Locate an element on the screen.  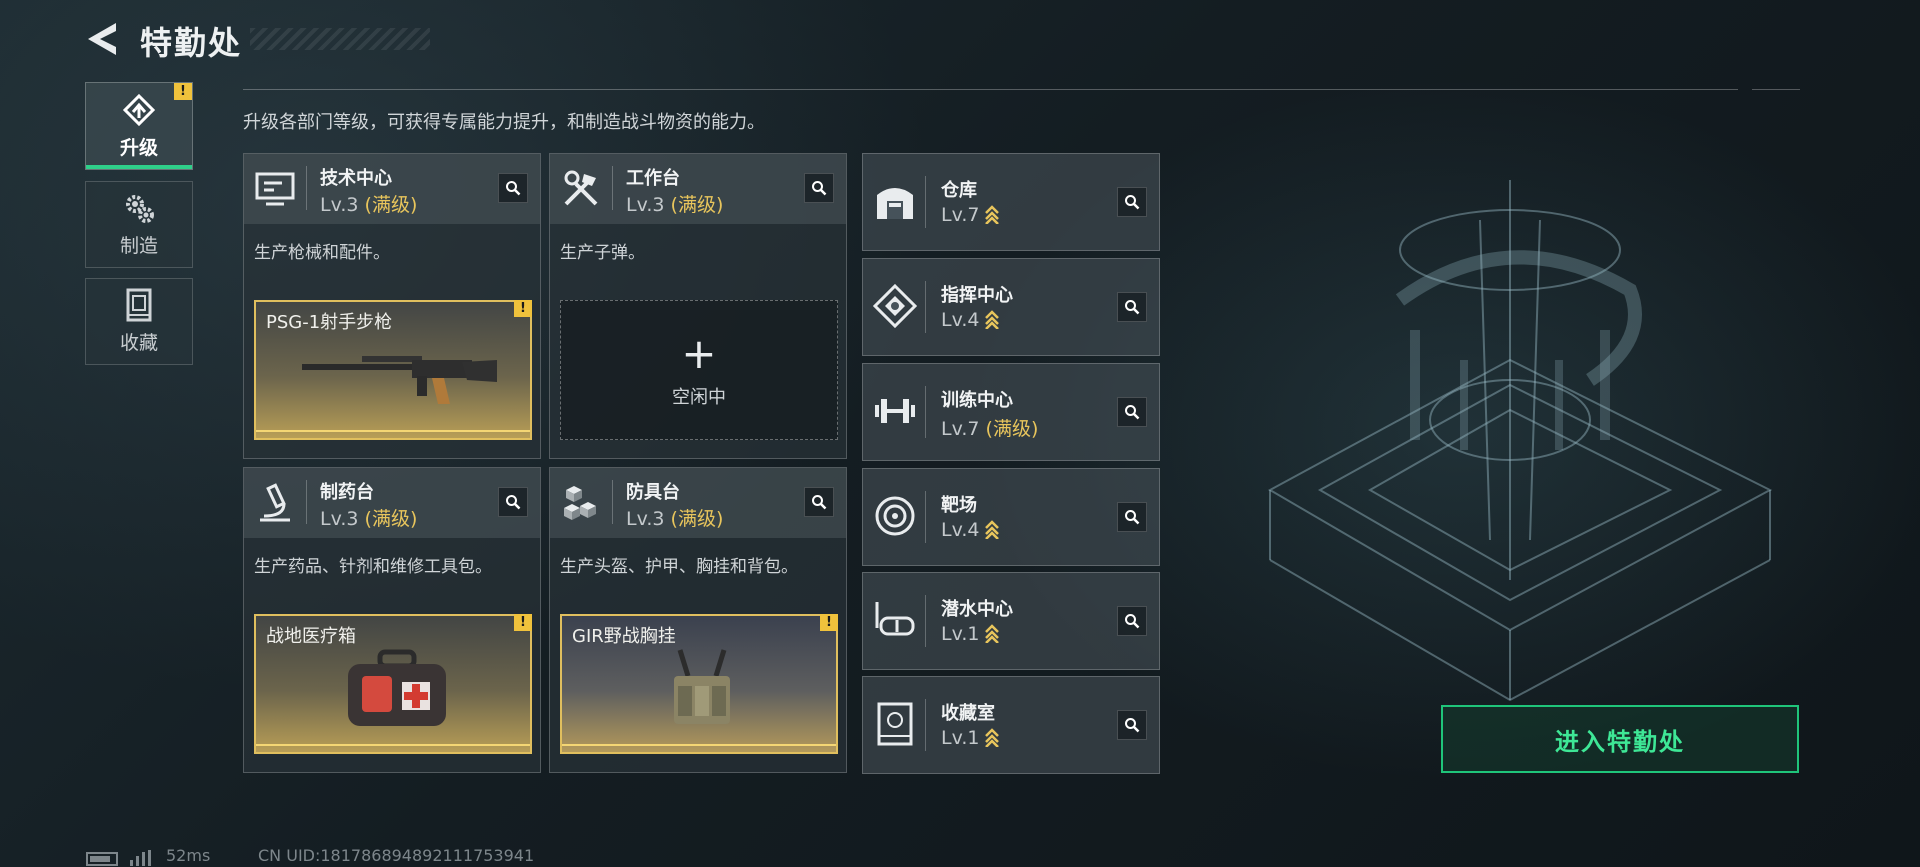
card-name: 工作台 is located at coordinates (653, 178).